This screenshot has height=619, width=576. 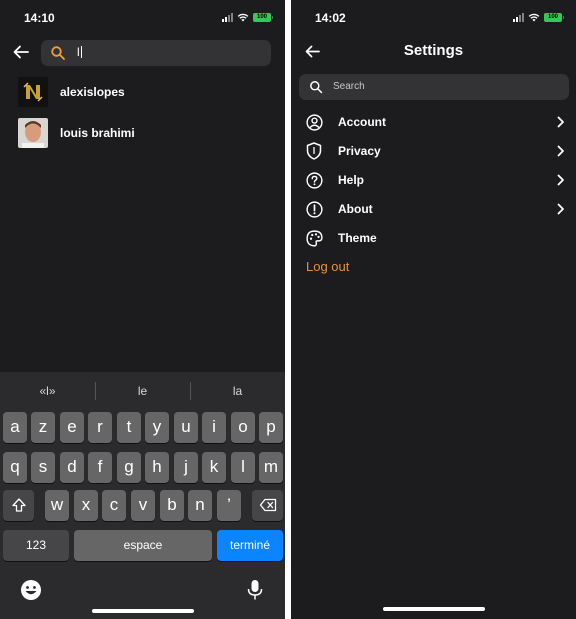 What do you see at coordinates (86, 505) in the screenshot?
I see `key-x: x` at bounding box center [86, 505].